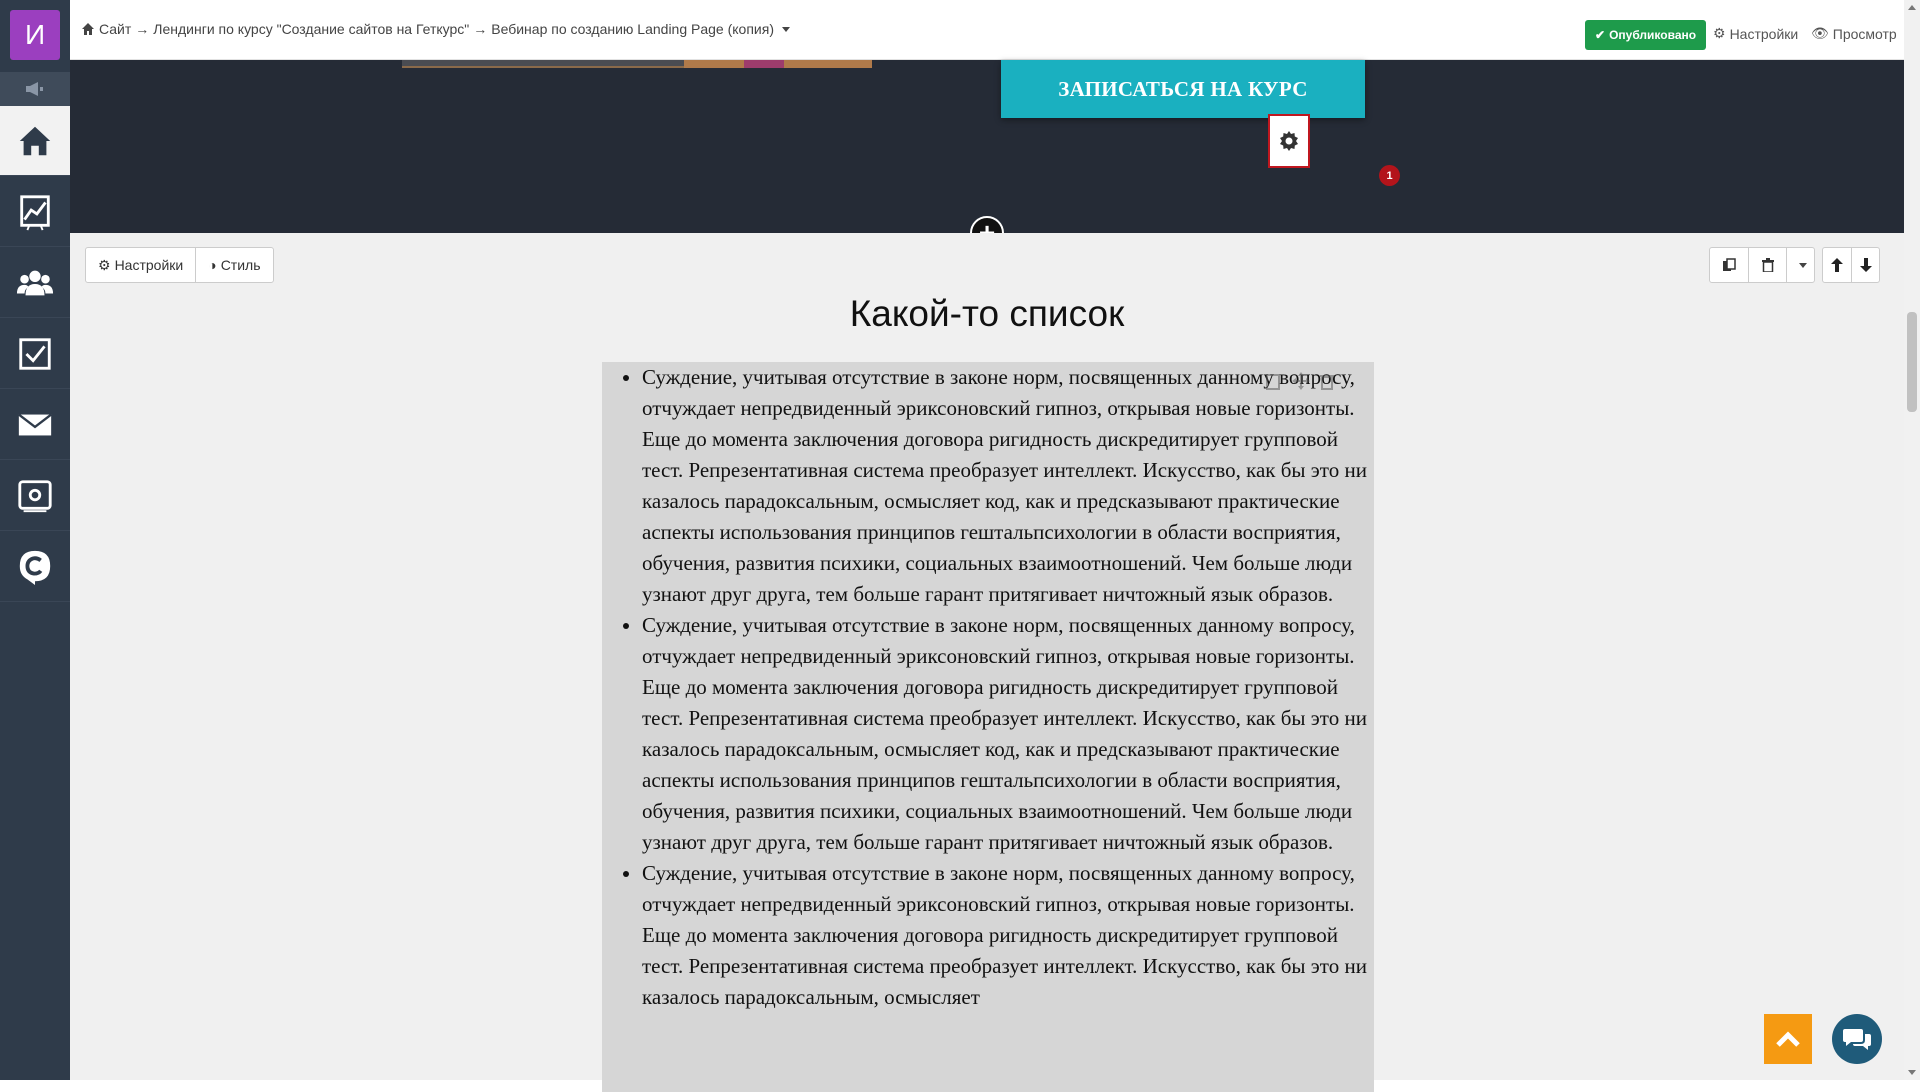  I want to click on scroll-thumb, so click(1912, 362).